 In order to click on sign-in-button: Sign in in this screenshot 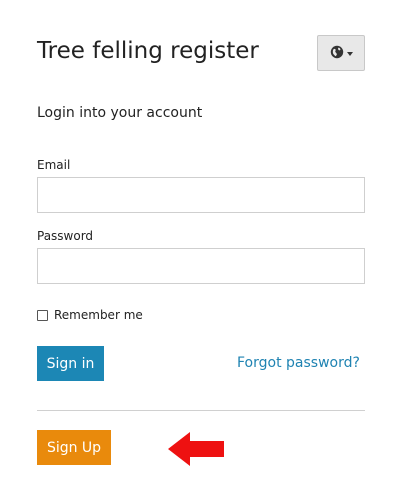, I will do `click(70, 363)`.